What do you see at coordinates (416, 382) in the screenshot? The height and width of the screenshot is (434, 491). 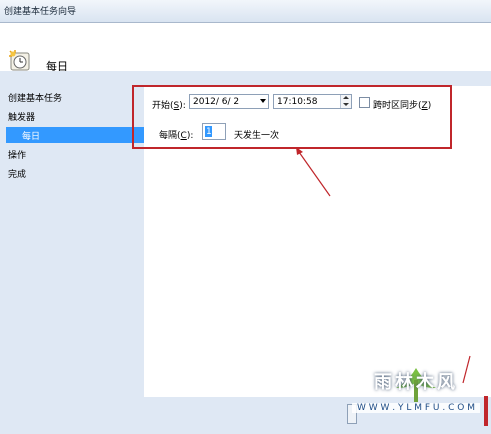 I see `watermark-text: 雨林木风` at bounding box center [416, 382].